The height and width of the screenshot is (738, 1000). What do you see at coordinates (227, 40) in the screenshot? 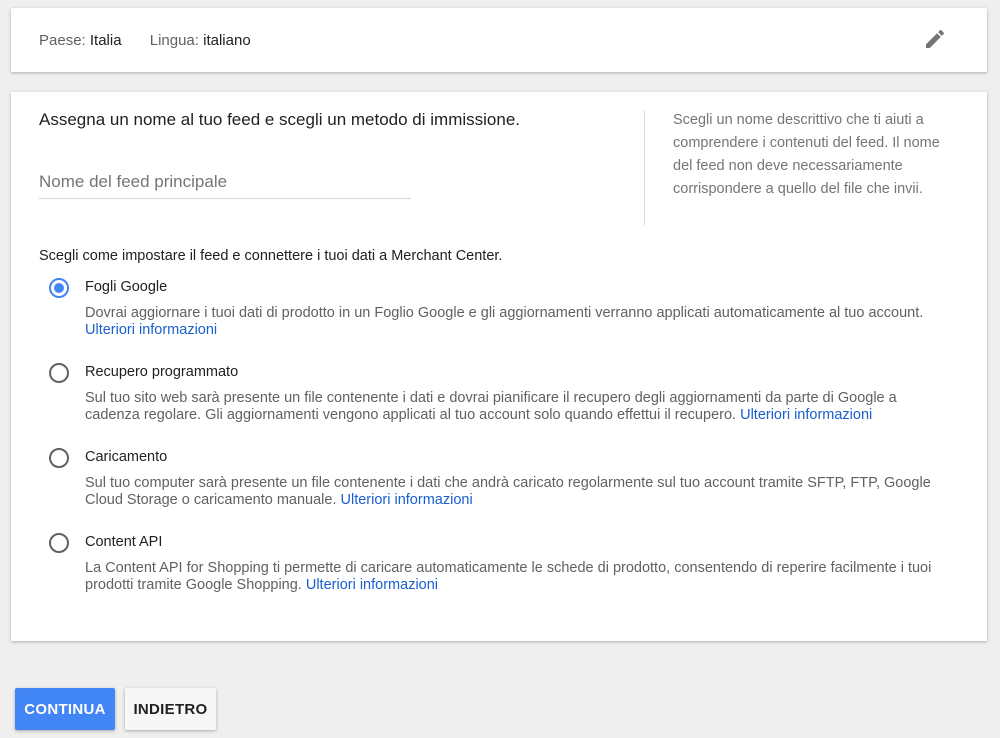
I see `language-value: italiano` at bounding box center [227, 40].